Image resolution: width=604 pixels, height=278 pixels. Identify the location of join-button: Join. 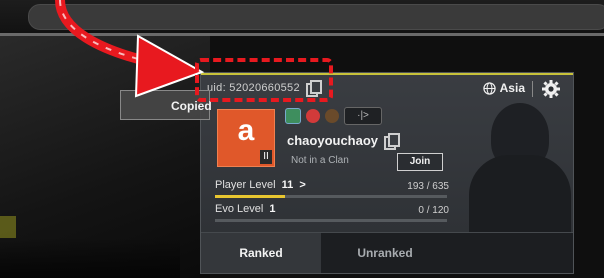
(420, 162).